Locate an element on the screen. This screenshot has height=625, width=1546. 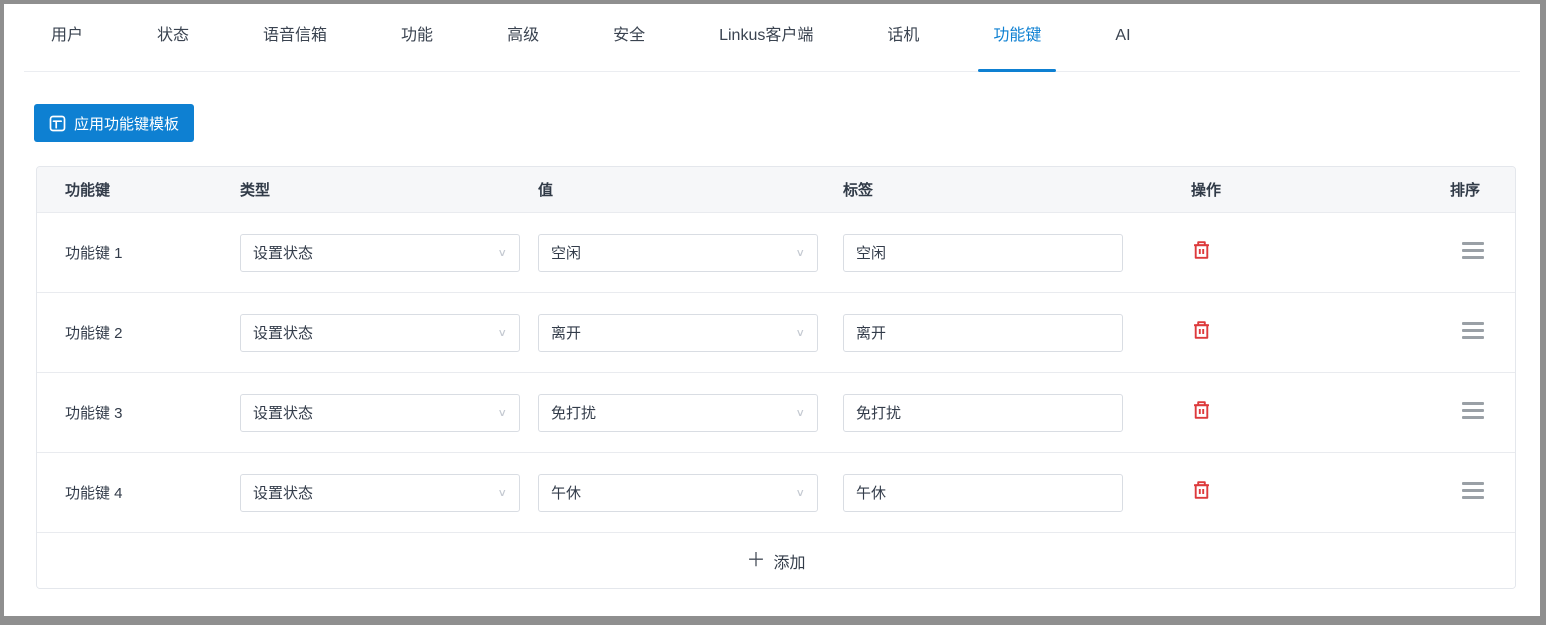
table-header-row: 功能键 类型 值 标签 操作 排序 is located at coordinates (776, 189).